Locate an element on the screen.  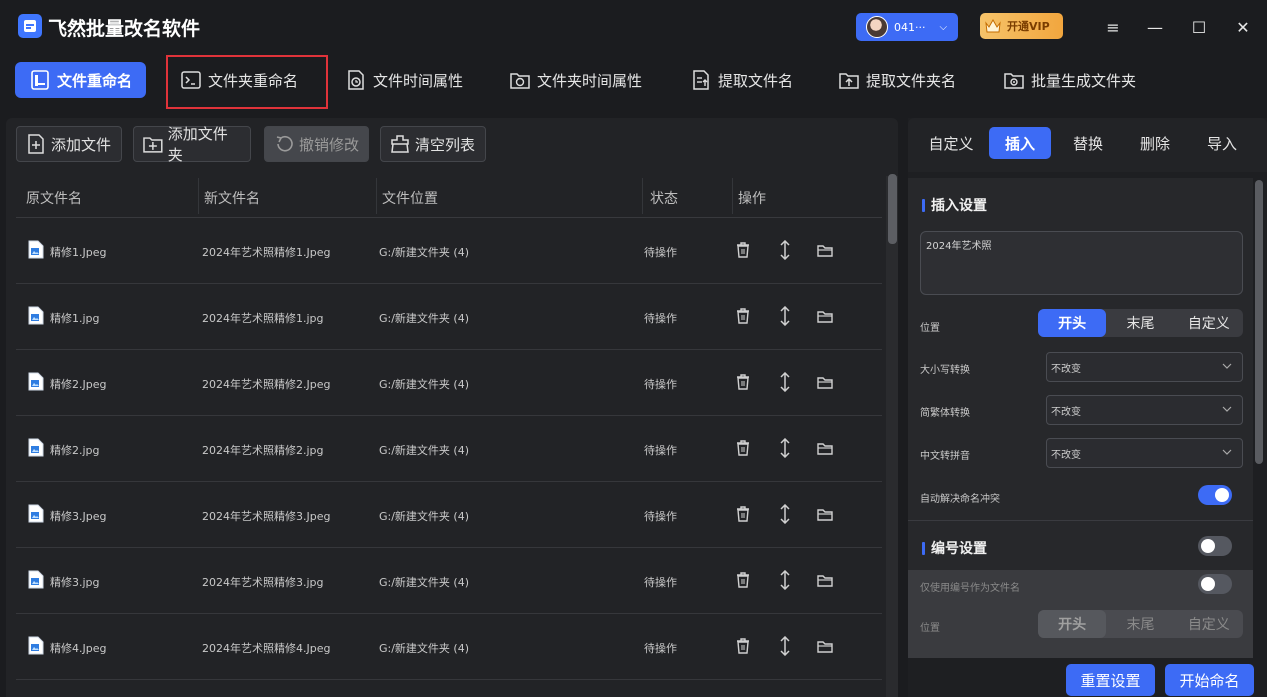
numbering-toggle is located at coordinates (1215, 546).